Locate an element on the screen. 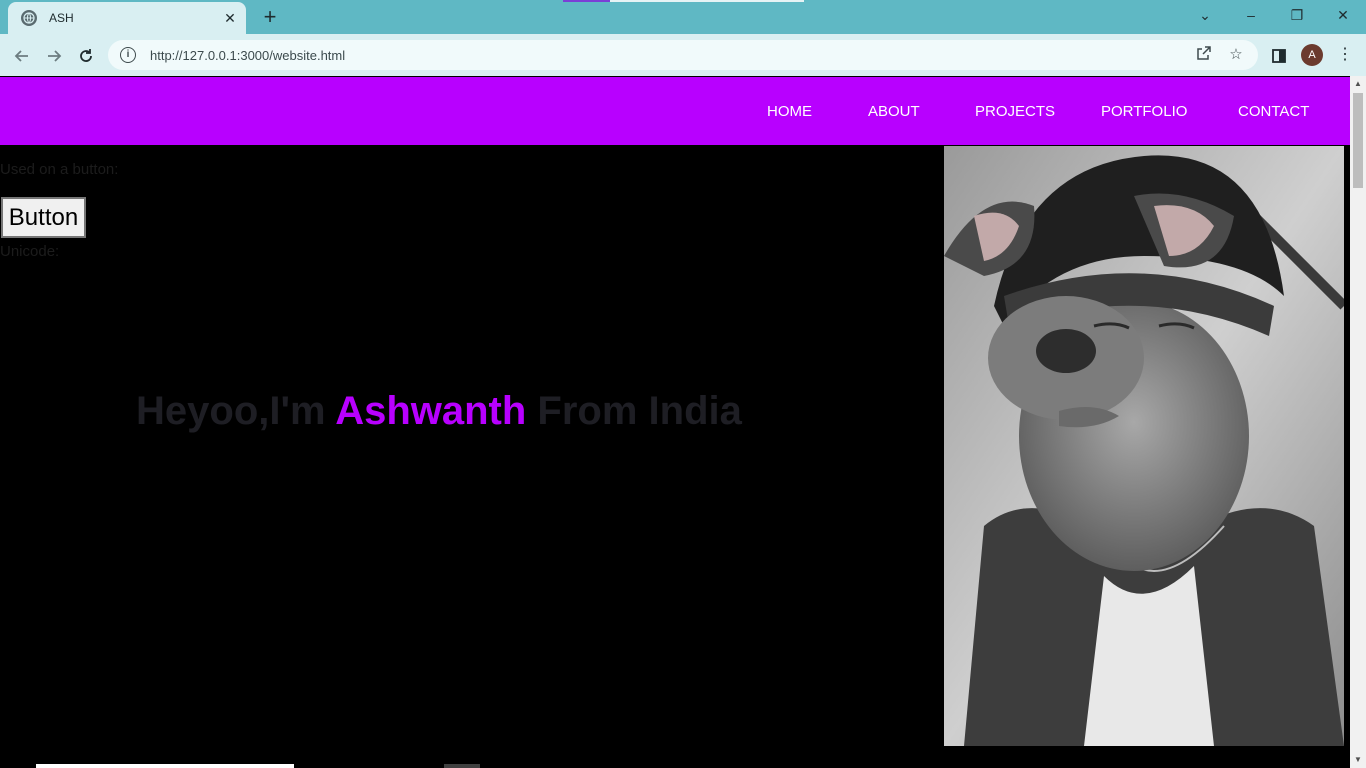 This screenshot has width=1366, height=768. back-button is located at coordinates (22, 56).